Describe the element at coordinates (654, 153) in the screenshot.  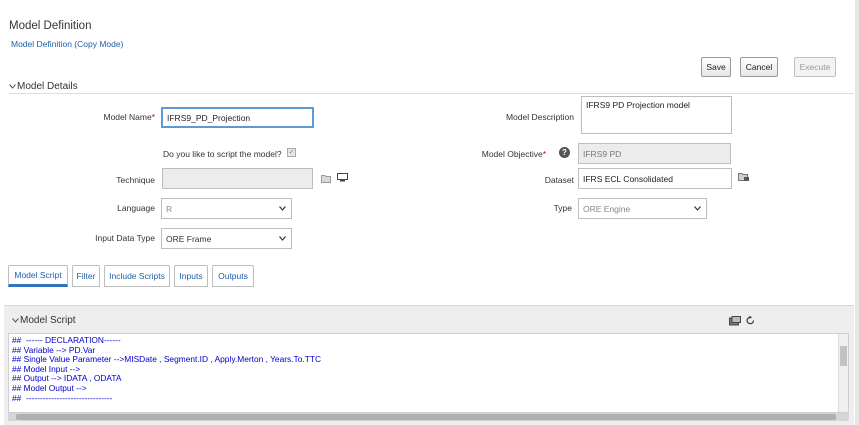
I see `model-objective-input: IFRS9 PD` at that location.